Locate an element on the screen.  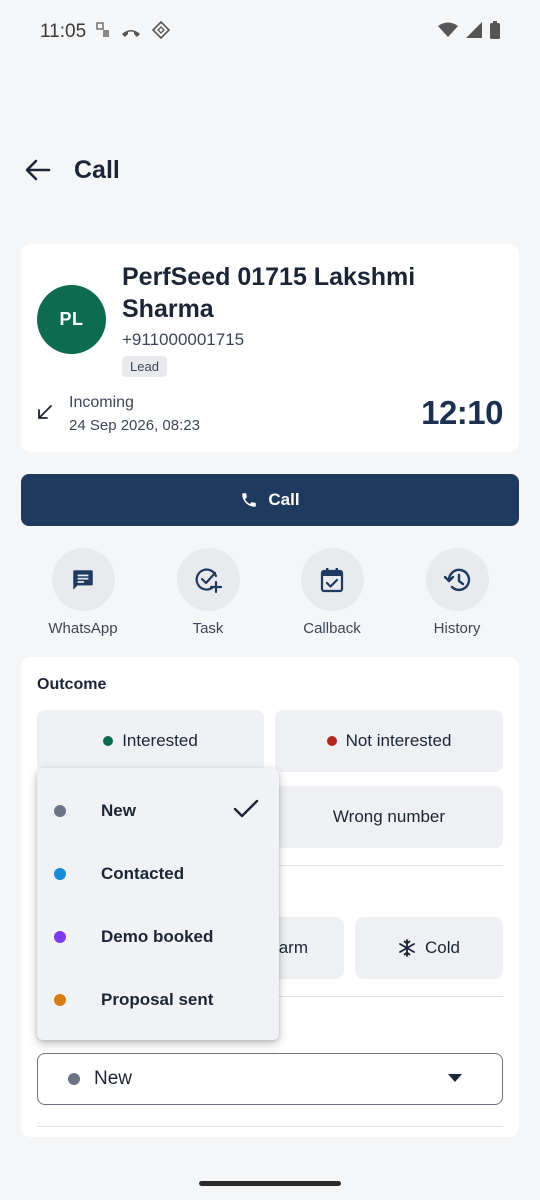
status-bar: 11:05 is located at coordinates (270, 32).